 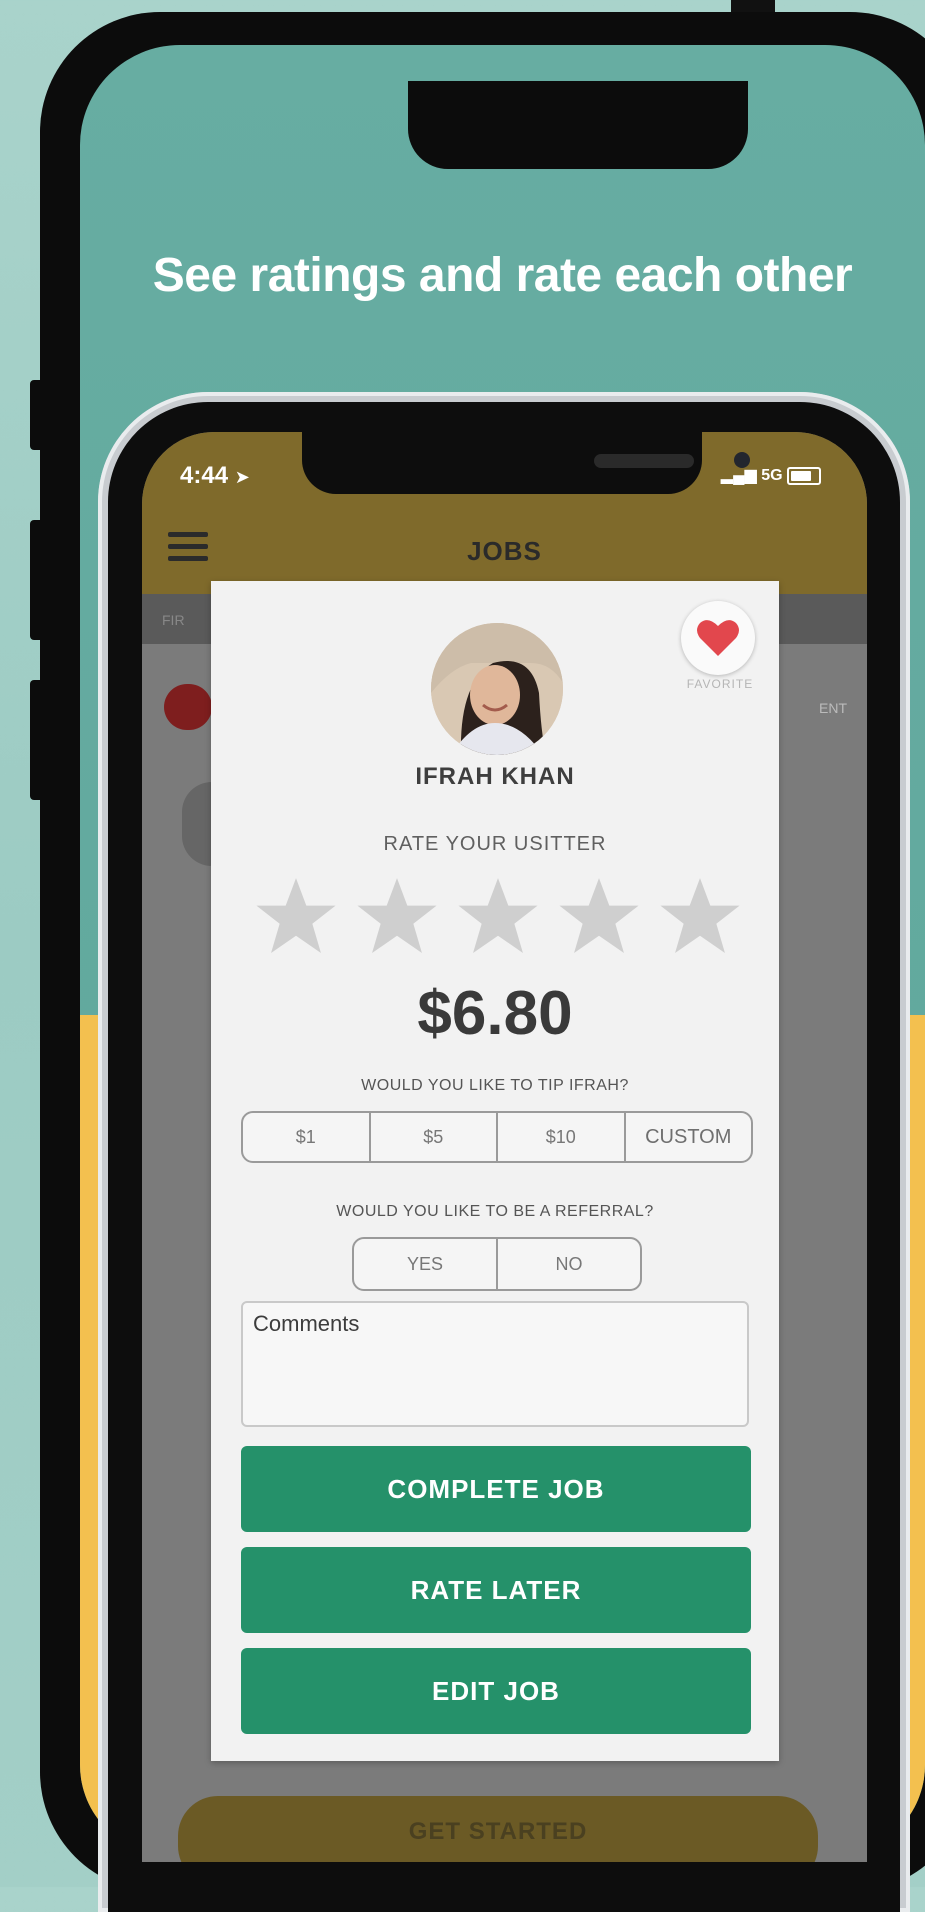 I want to click on page-title: JOBS, so click(x=504, y=551).